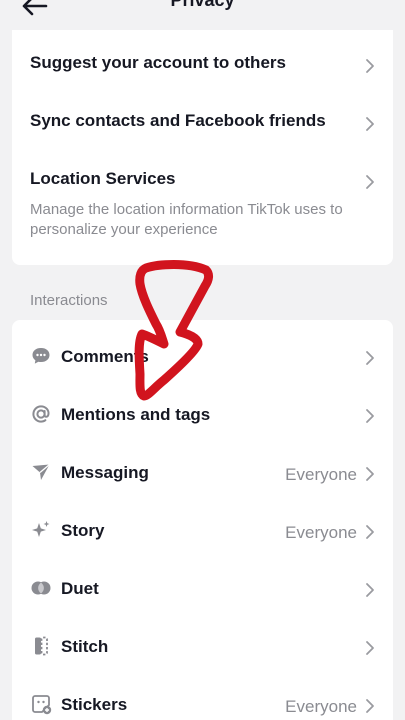 The width and height of the screenshot is (405, 720). Describe the element at coordinates (41, 646) in the screenshot. I see `stitch-icon` at that location.